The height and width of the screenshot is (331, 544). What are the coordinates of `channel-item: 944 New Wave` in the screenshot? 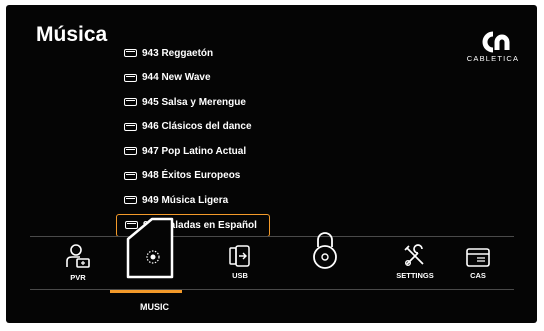 It's located at (196, 78).